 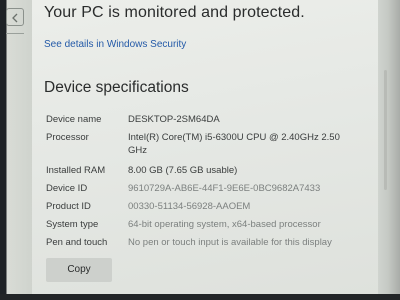 I want to click on protection-status-title: Your PC is monitored and protected., so click(x=174, y=12).